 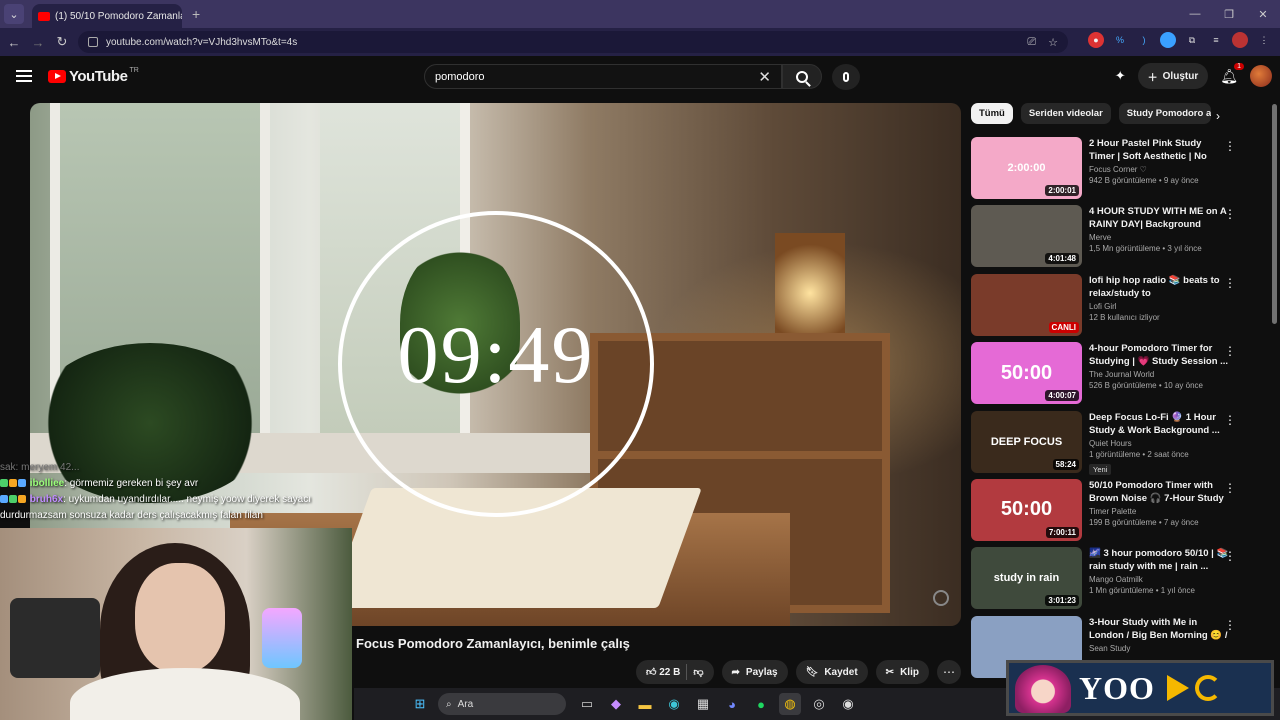 What do you see at coordinates (1026, 578) in the screenshot?
I see `video-thumbnail: study in rain 3:01:23` at bounding box center [1026, 578].